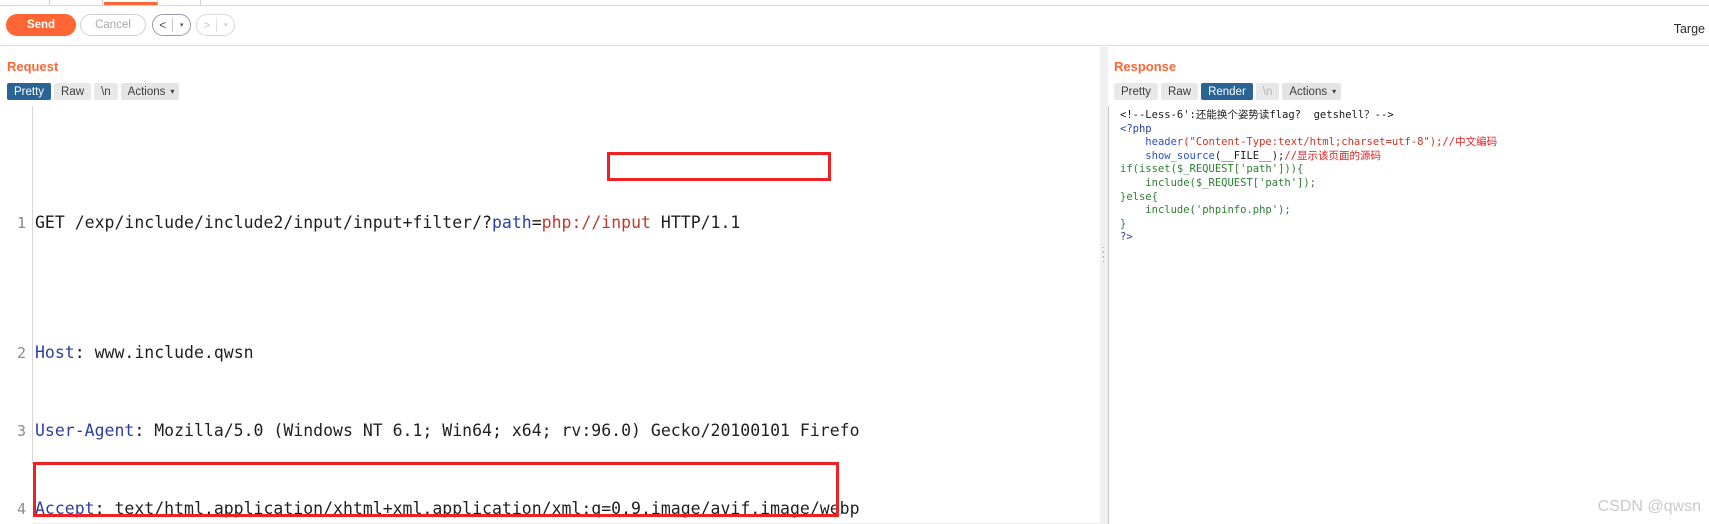  What do you see at coordinates (487, 222) in the screenshot?
I see `query-prefix: ?` at bounding box center [487, 222].